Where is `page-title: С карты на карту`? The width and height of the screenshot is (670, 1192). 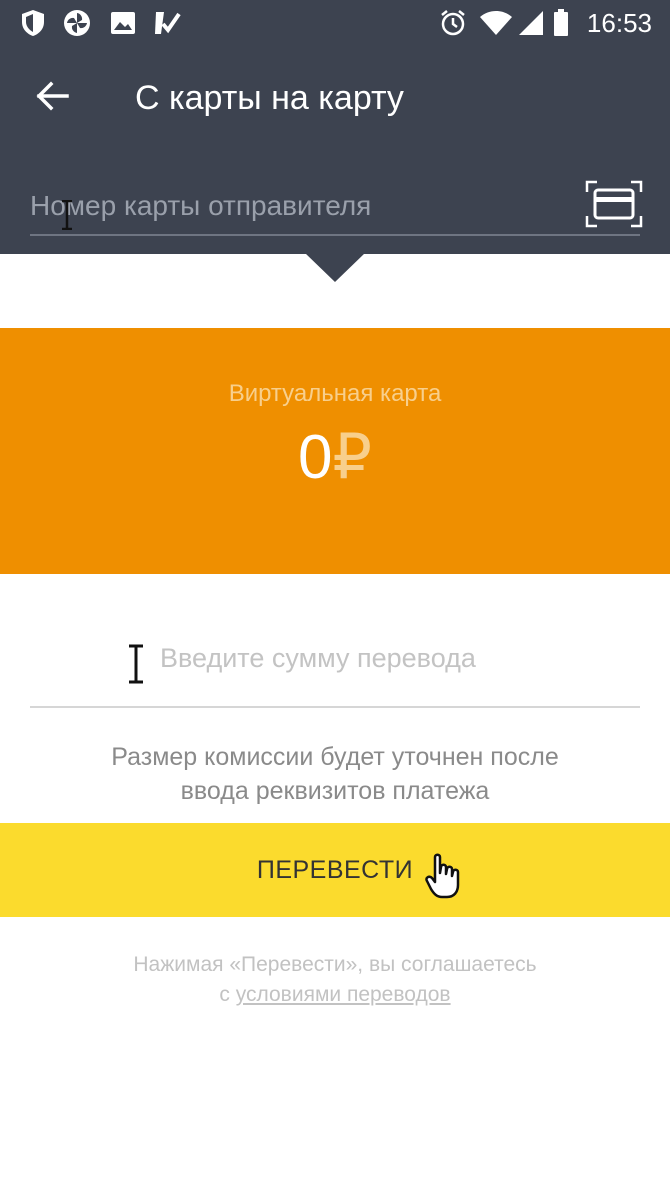
page-title: С карты на карту is located at coordinates (269, 98).